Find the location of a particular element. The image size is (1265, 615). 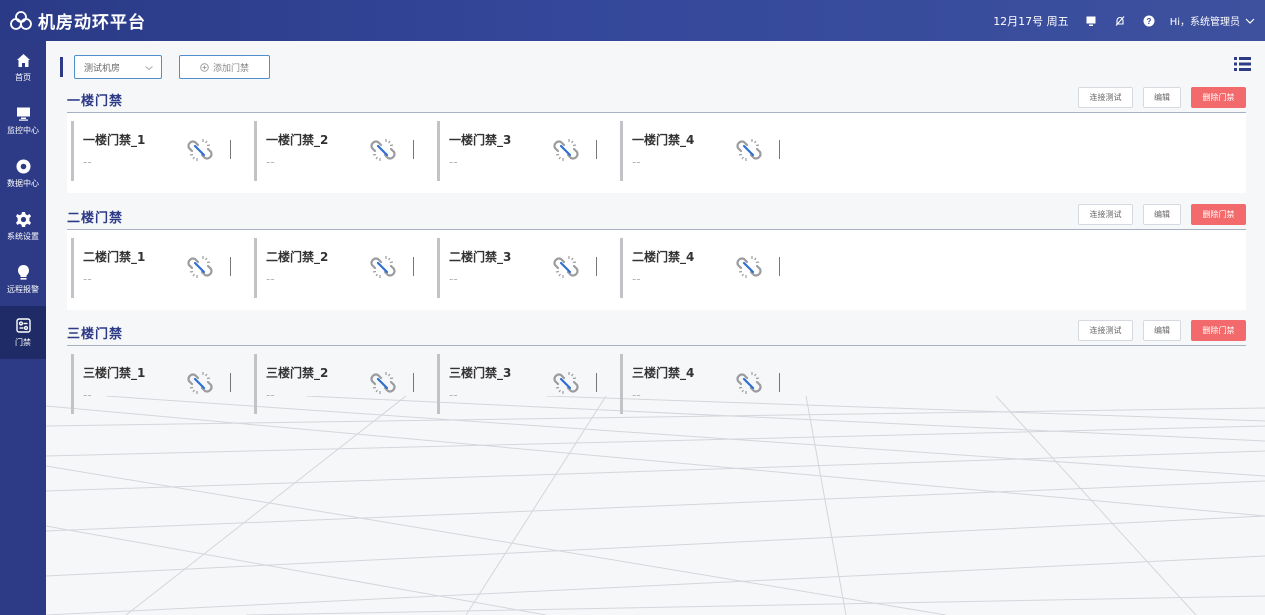

door-name: 二楼门禁_3 is located at coordinates (480, 257).